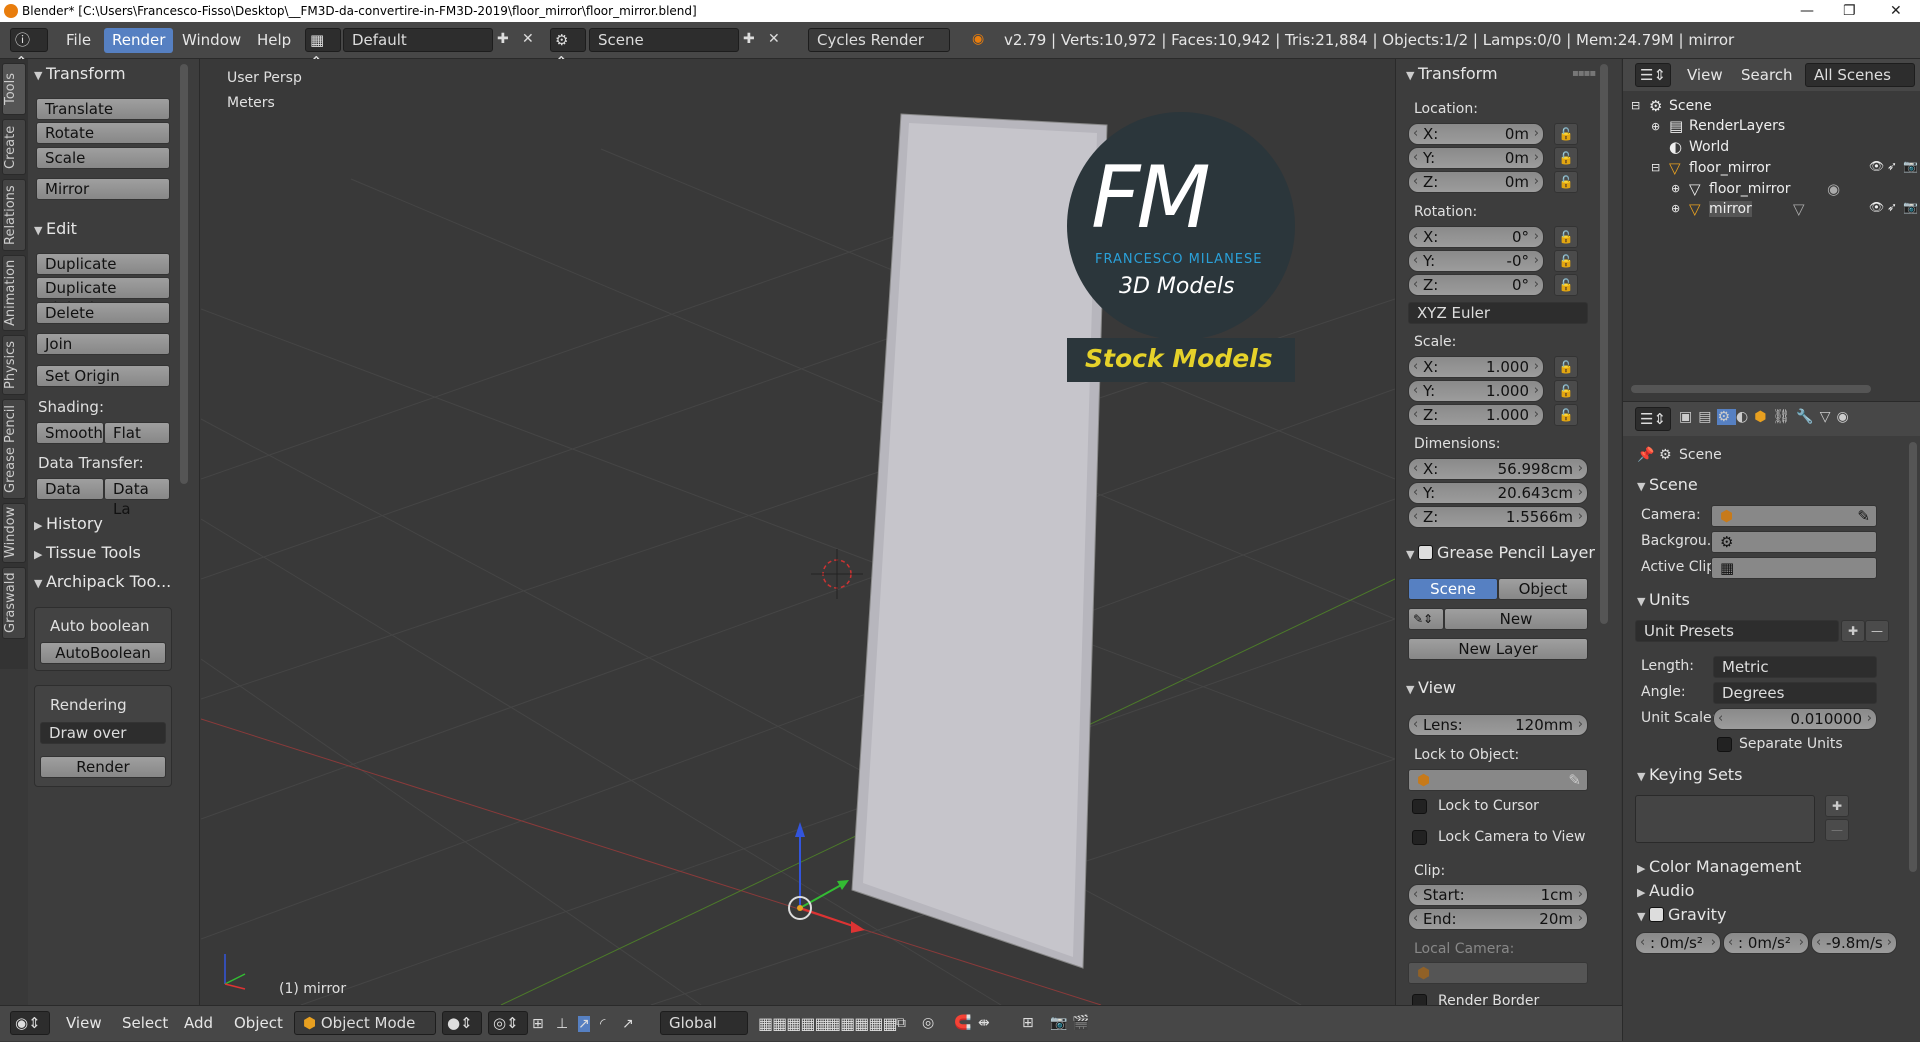 The image size is (1920, 1042). What do you see at coordinates (1566, 134) in the screenshot?
I see `lock-location-x-icon: 🔓` at bounding box center [1566, 134].